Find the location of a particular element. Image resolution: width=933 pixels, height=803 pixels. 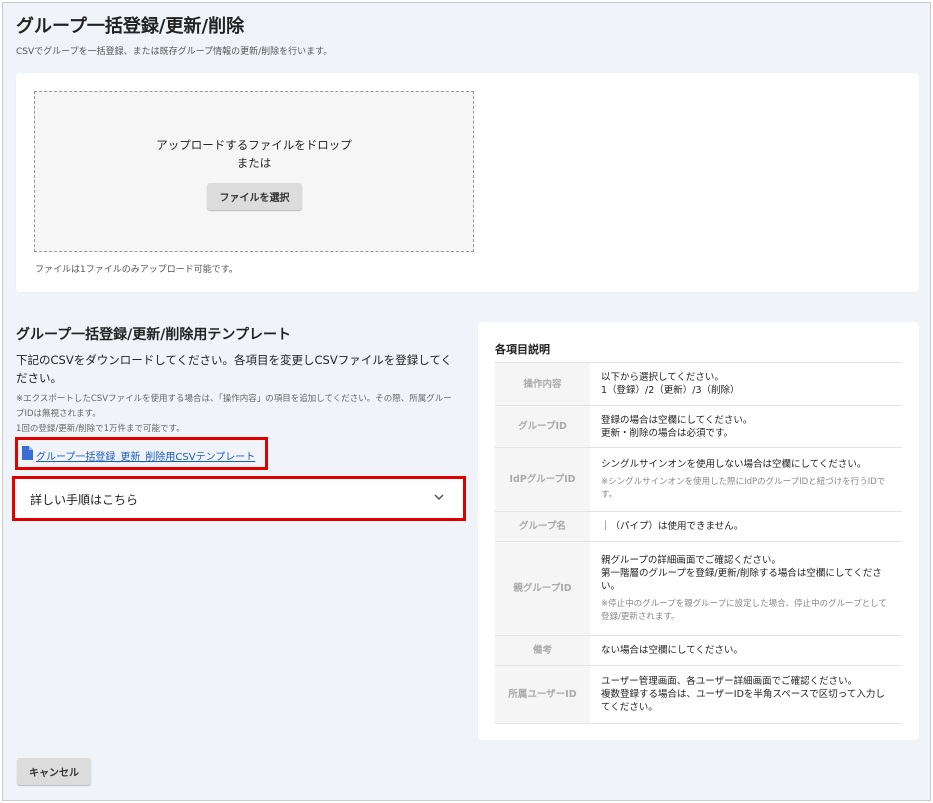

field-value: 登録の場合は空欄にしてください。 更新・削除の場合は必須です。 is located at coordinates (746, 426).